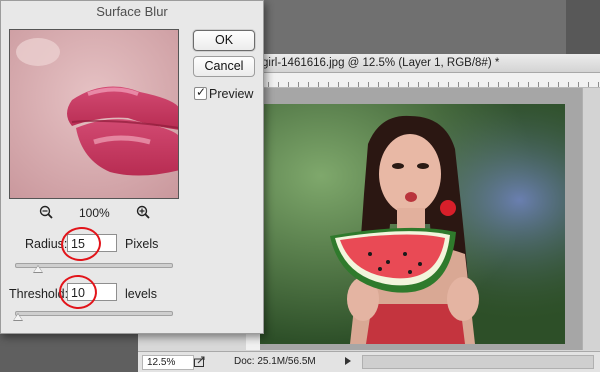 Image resolution: width=600 pixels, height=372 pixels. What do you see at coordinates (46, 212) in the screenshot?
I see `zoom-out-icon` at bounding box center [46, 212].